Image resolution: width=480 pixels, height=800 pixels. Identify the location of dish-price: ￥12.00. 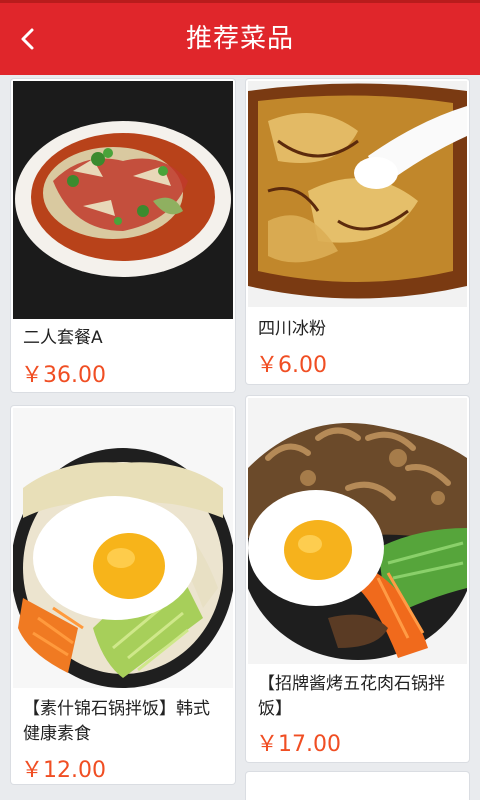
(63, 770).